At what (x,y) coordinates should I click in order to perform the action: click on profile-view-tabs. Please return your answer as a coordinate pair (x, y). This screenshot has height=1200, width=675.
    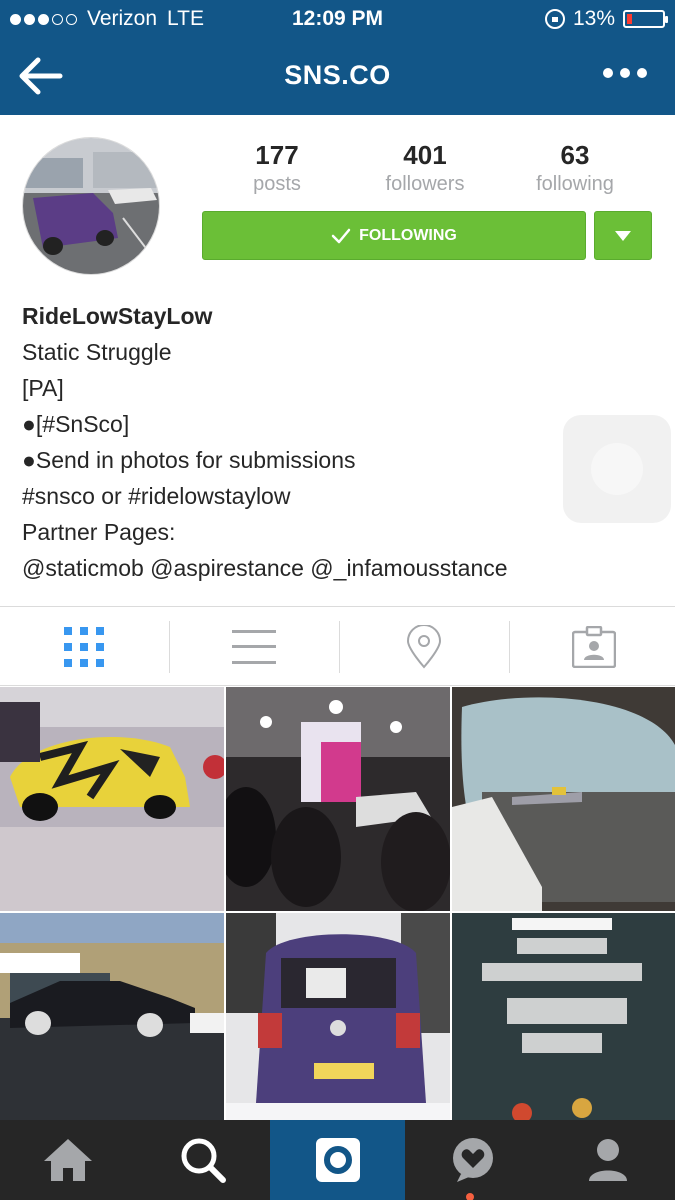
    Looking at the image, I should click on (337, 646).